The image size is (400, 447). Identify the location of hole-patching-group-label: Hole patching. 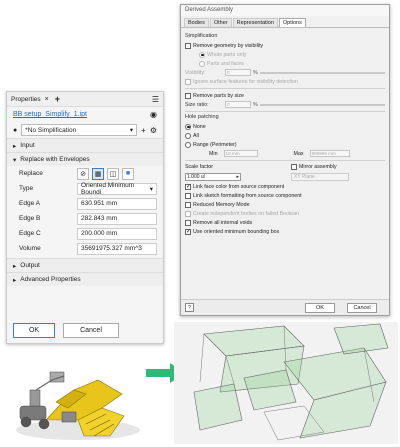
(202, 117).